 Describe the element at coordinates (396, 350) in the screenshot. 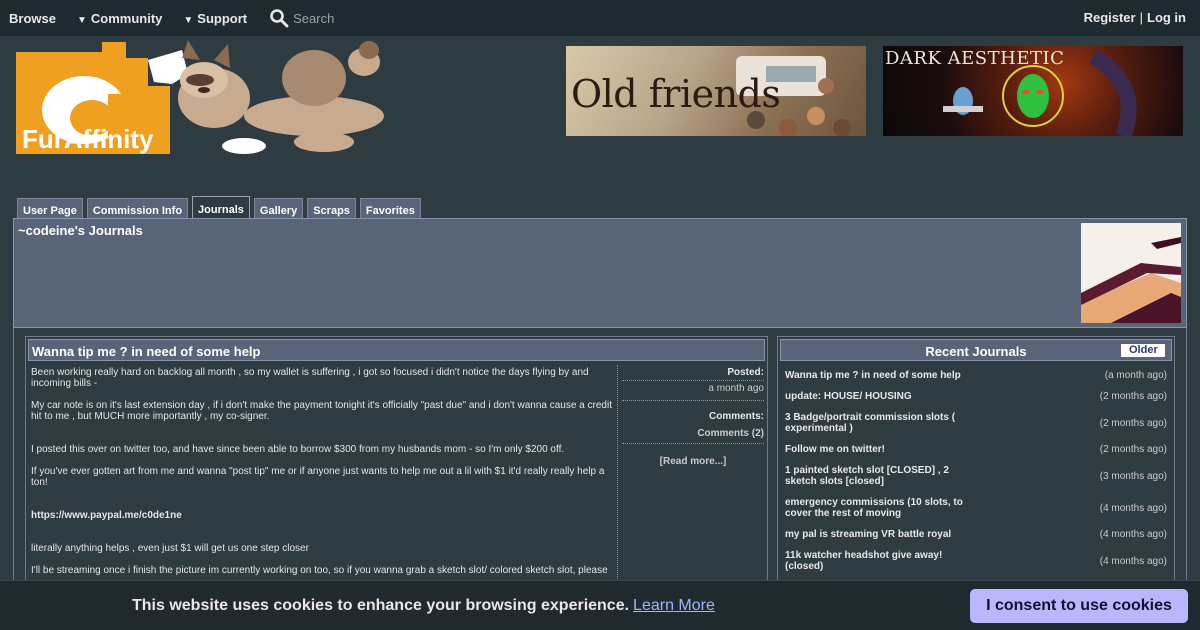

I see `journal-title: Wanna tip me ? in need of some help` at that location.